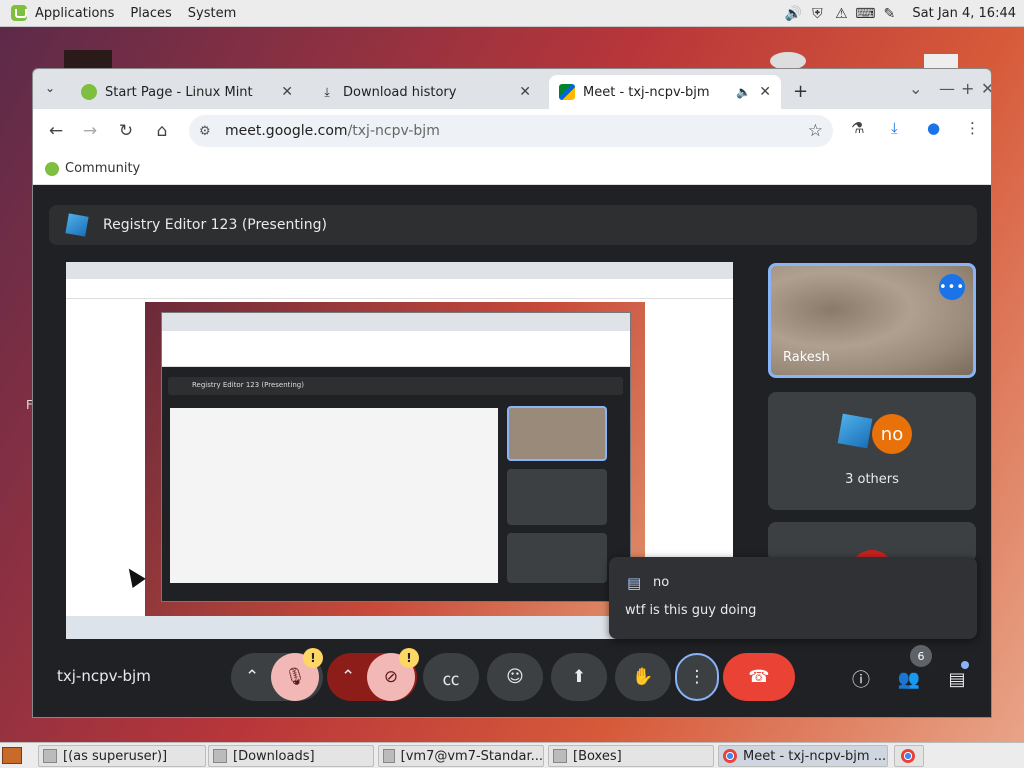 The height and width of the screenshot is (768, 1024). I want to click on profile-menu-icon: ⌄, so click(915, 88).